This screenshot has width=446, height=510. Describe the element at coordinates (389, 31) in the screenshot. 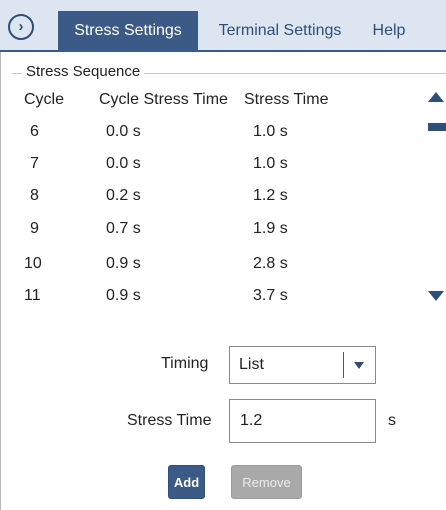

I see `tab-help: Help` at that location.